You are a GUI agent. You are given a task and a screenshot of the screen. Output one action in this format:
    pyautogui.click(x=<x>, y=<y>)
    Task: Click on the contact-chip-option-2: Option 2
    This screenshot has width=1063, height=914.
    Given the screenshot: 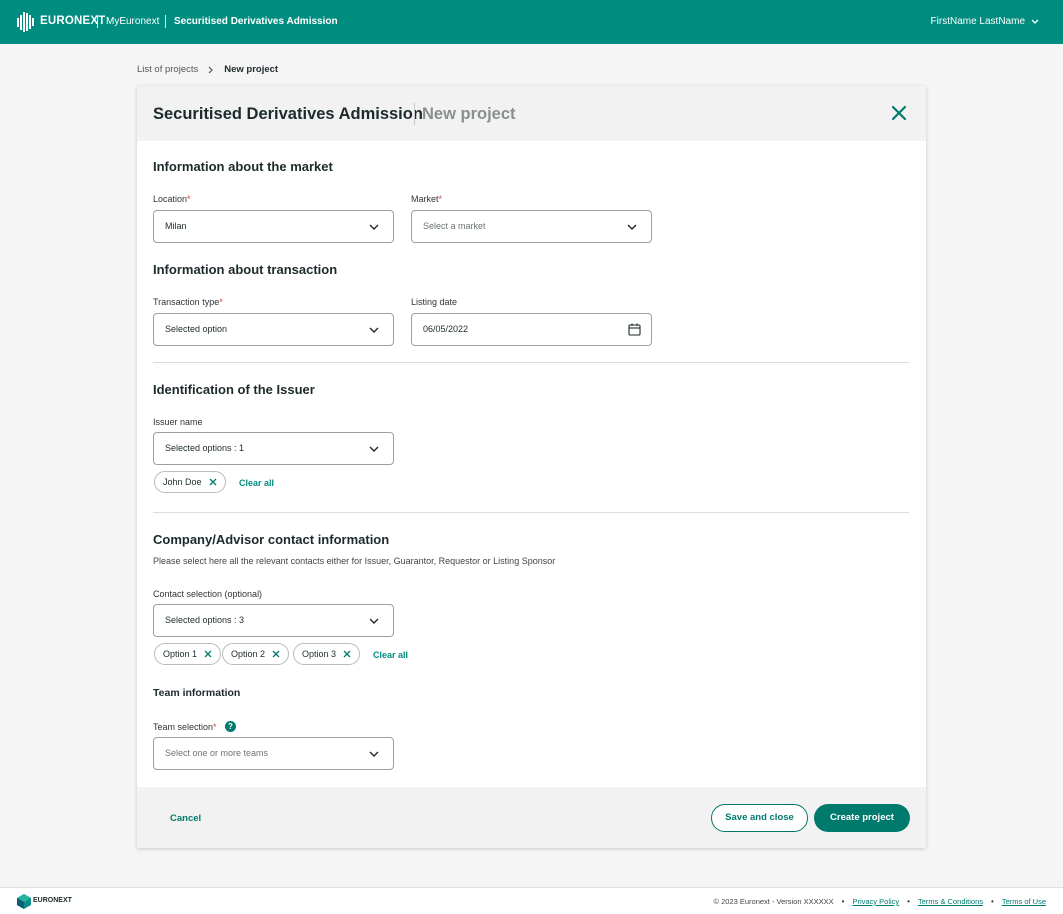 What is the action you would take?
    pyautogui.click(x=256, y=654)
    